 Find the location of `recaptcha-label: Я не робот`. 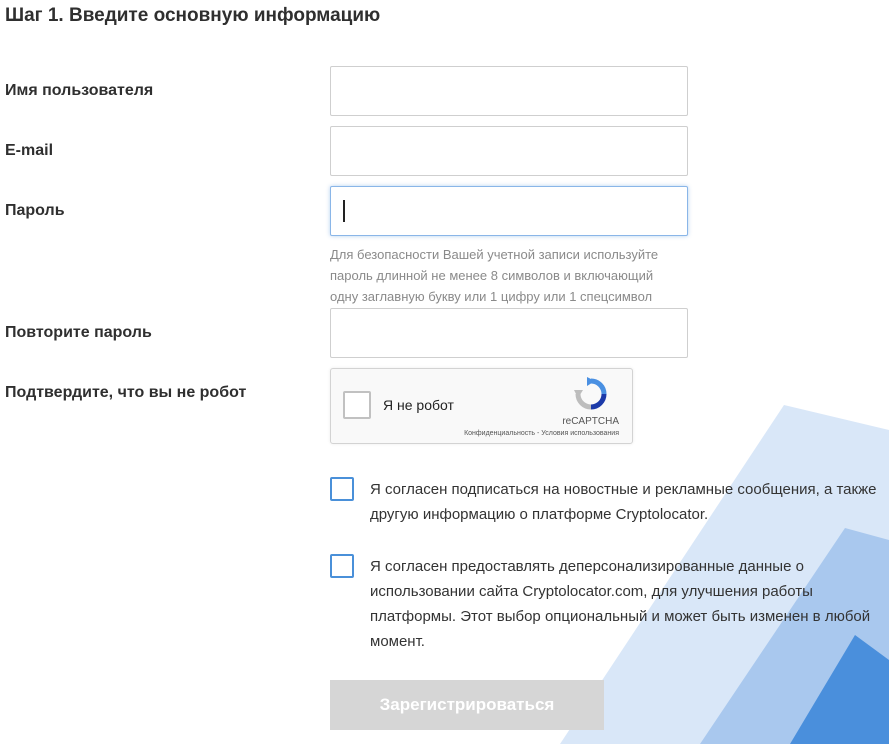

recaptcha-label: Я не робот is located at coordinates (418, 405).